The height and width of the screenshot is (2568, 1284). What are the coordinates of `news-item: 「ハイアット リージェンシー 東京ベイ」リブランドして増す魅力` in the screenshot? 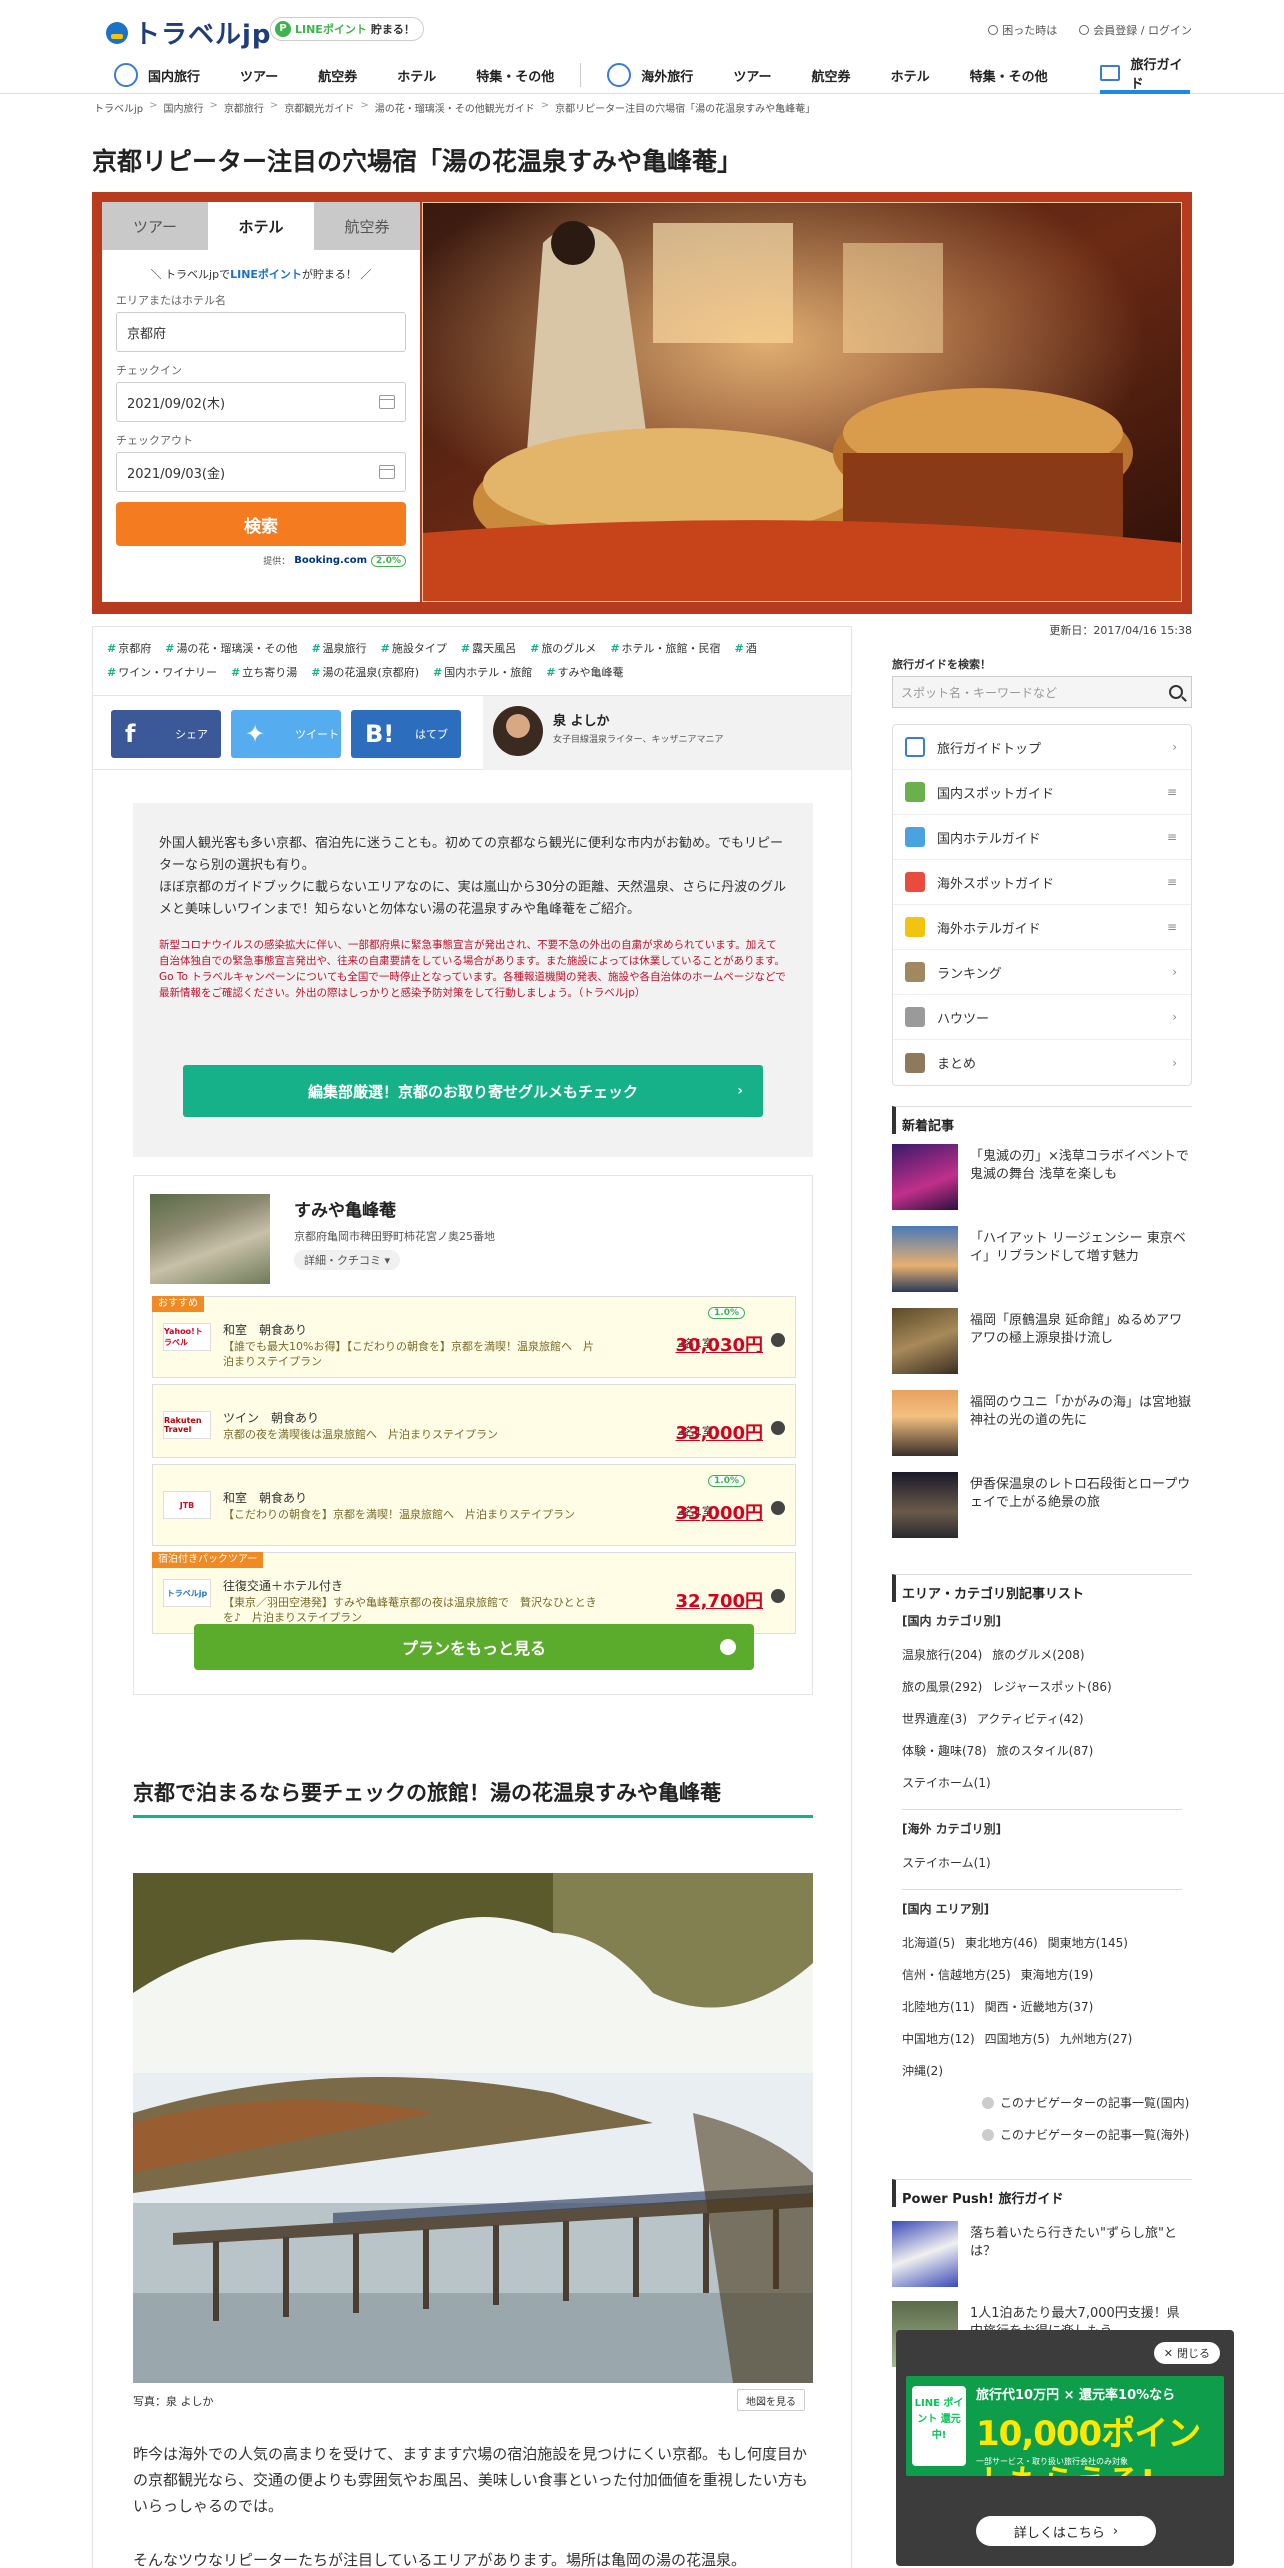 It's located at (1042, 1259).